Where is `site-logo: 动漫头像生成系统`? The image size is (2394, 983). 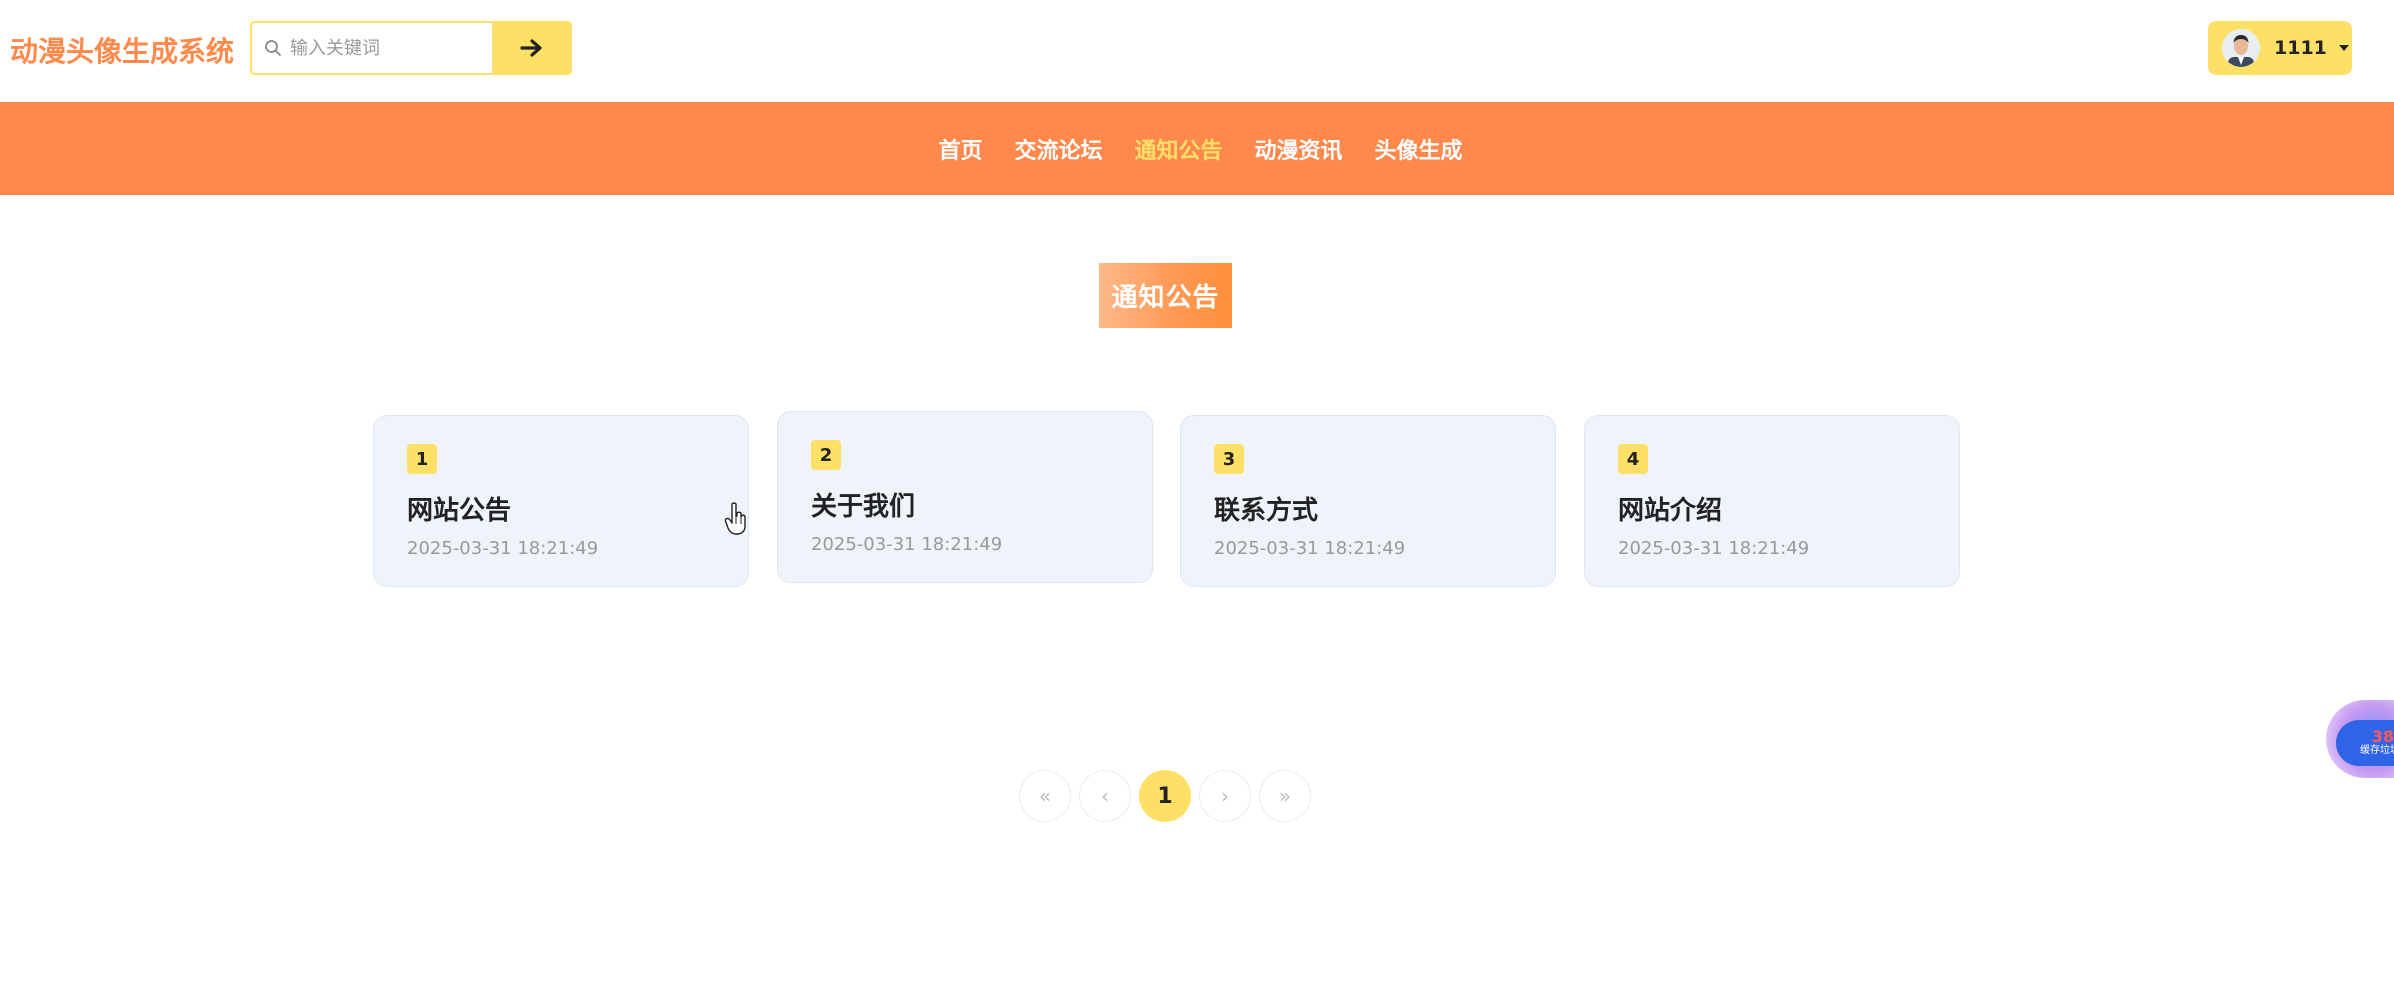
site-logo: 动漫头像生成系统 is located at coordinates (122, 50).